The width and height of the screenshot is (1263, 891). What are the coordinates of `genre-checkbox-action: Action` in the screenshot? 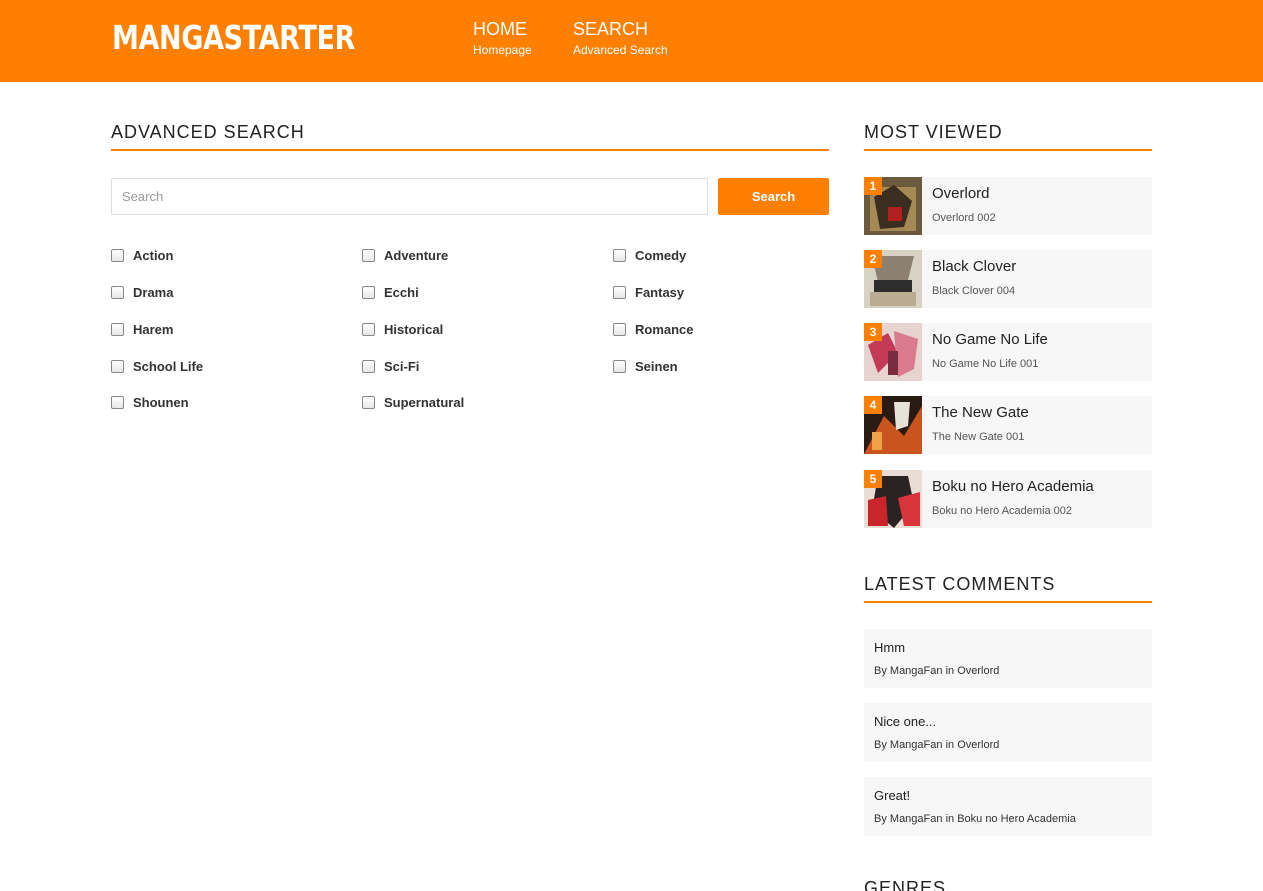 It's located at (142, 255).